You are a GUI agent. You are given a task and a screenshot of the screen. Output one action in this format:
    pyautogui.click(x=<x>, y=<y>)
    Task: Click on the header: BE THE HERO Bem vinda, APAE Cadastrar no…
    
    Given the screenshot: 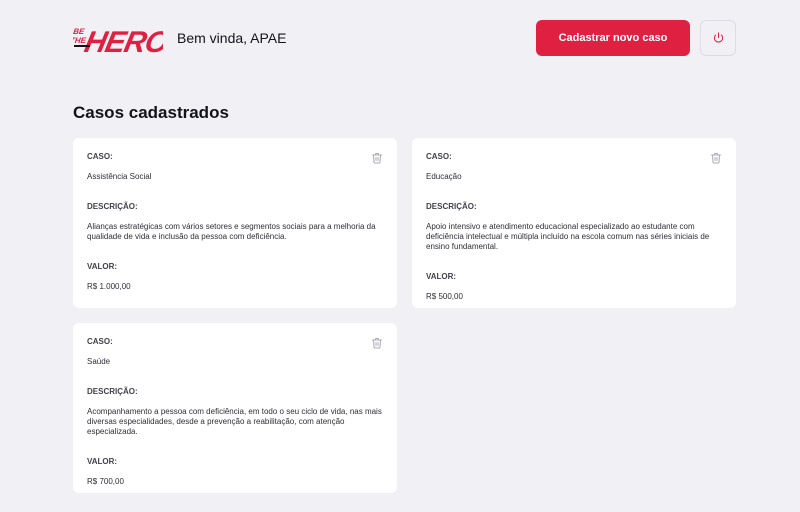 What is the action you would take?
    pyautogui.click(x=404, y=38)
    